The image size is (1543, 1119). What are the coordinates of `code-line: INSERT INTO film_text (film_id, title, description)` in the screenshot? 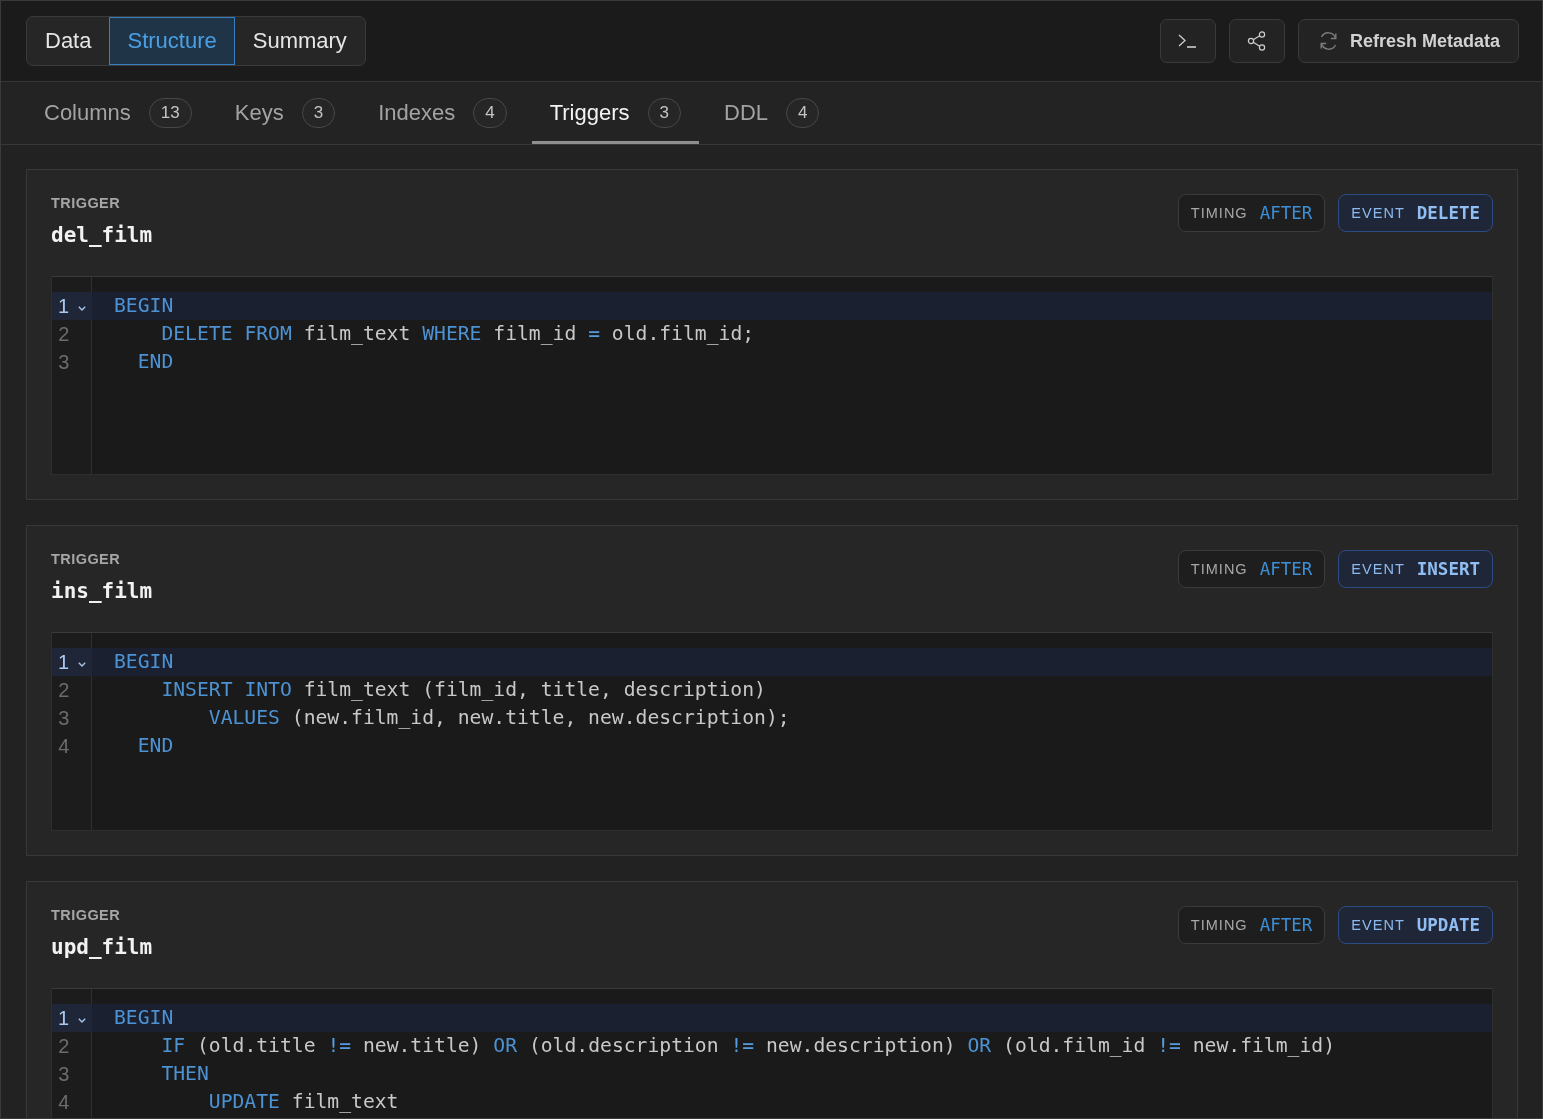 It's located at (463, 689).